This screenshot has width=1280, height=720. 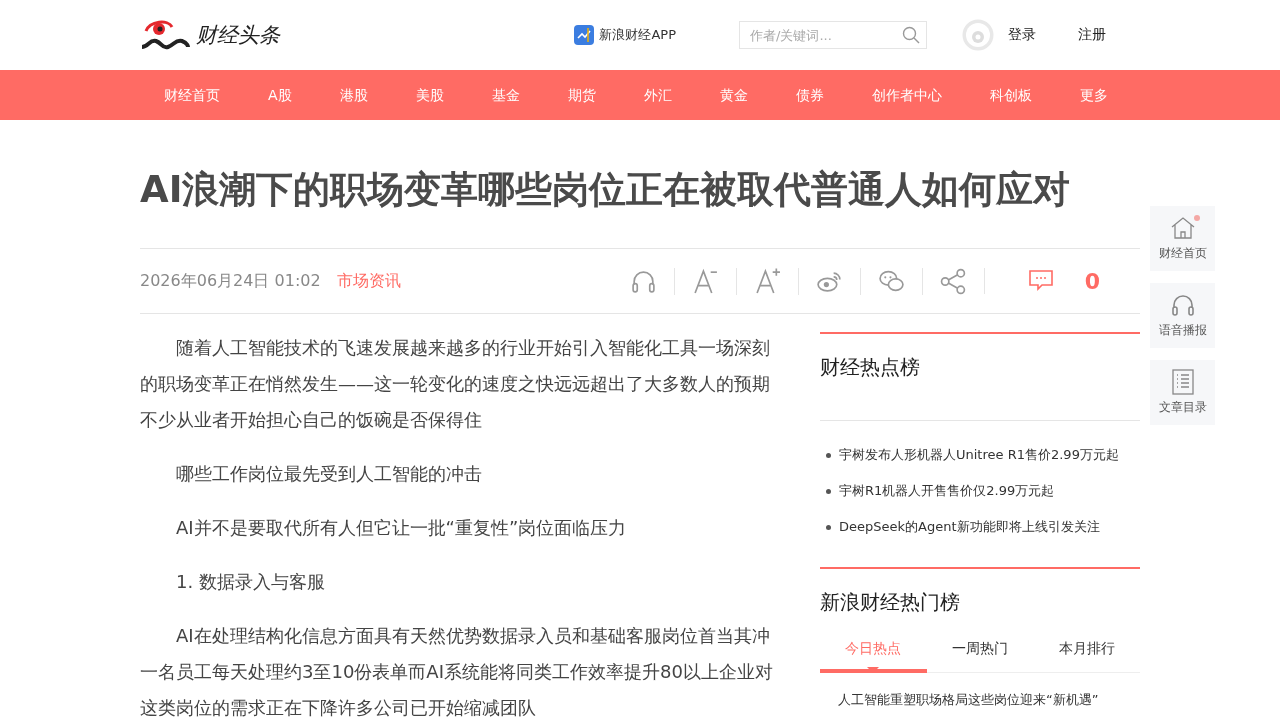 I want to click on comment-count: 0, so click(x=1092, y=281).